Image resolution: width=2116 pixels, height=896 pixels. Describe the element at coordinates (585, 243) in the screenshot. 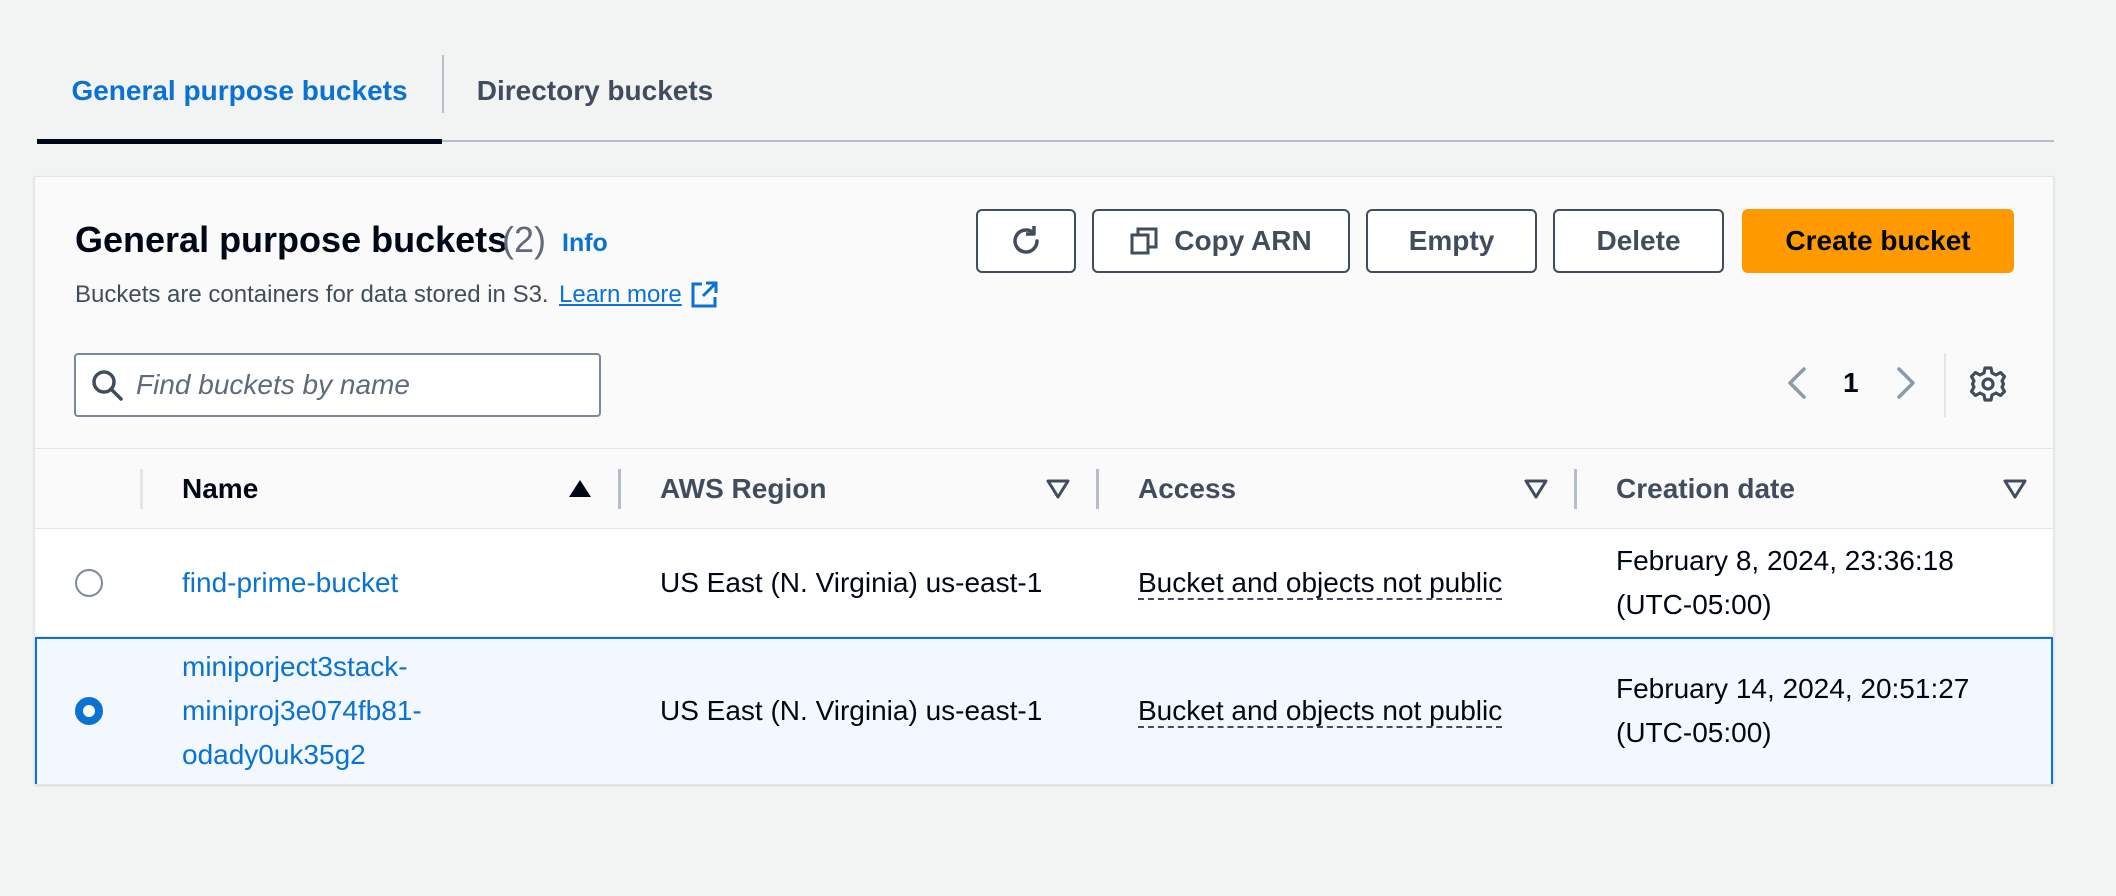

I see `info-link: Info` at that location.